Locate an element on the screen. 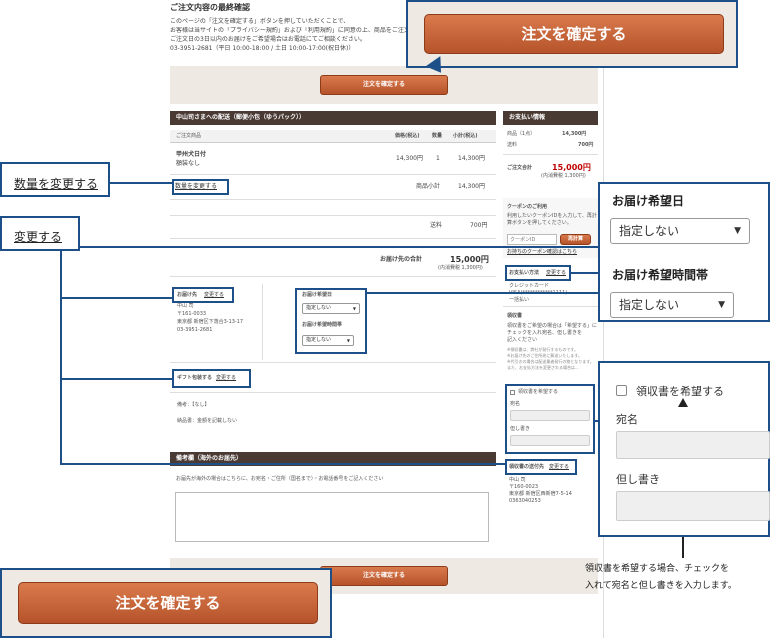 The width and height of the screenshot is (770, 638). receipt-want-small: 領収書を希望する is located at coordinates (538, 392).